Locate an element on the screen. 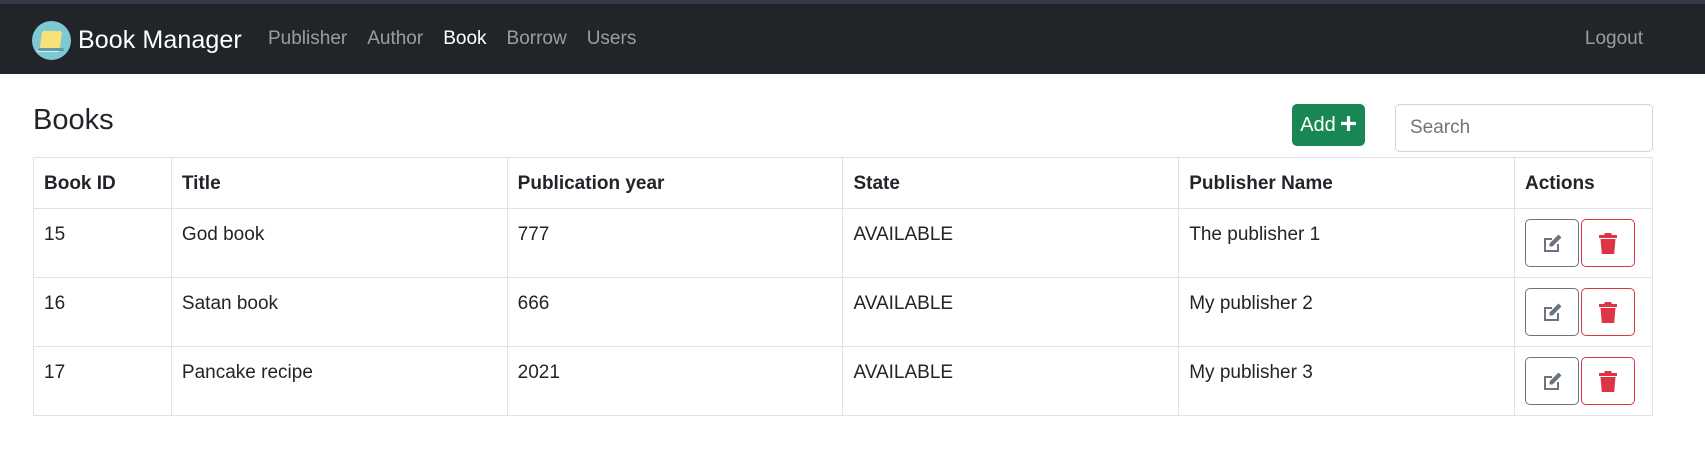  header-book-id: Book ID is located at coordinates (102, 183).